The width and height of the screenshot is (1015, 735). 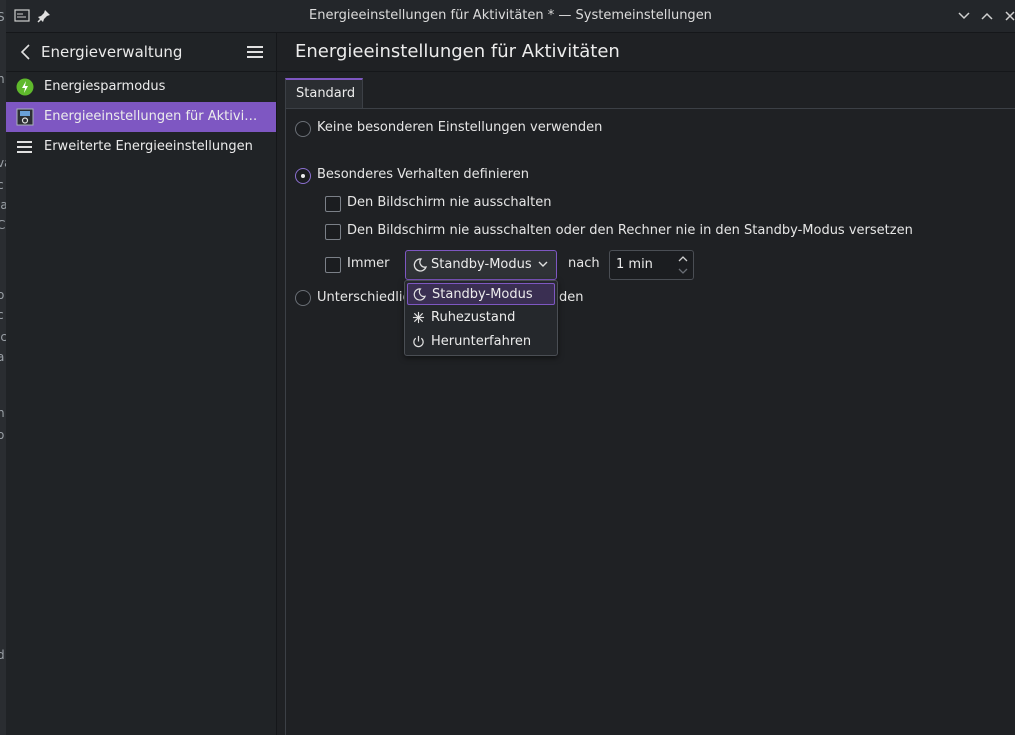 What do you see at coordinates (423, 174) in the screenshot?
I see `define-behavior-label: Besonderes Verhalten definieren` at bounding box center [423, 174].